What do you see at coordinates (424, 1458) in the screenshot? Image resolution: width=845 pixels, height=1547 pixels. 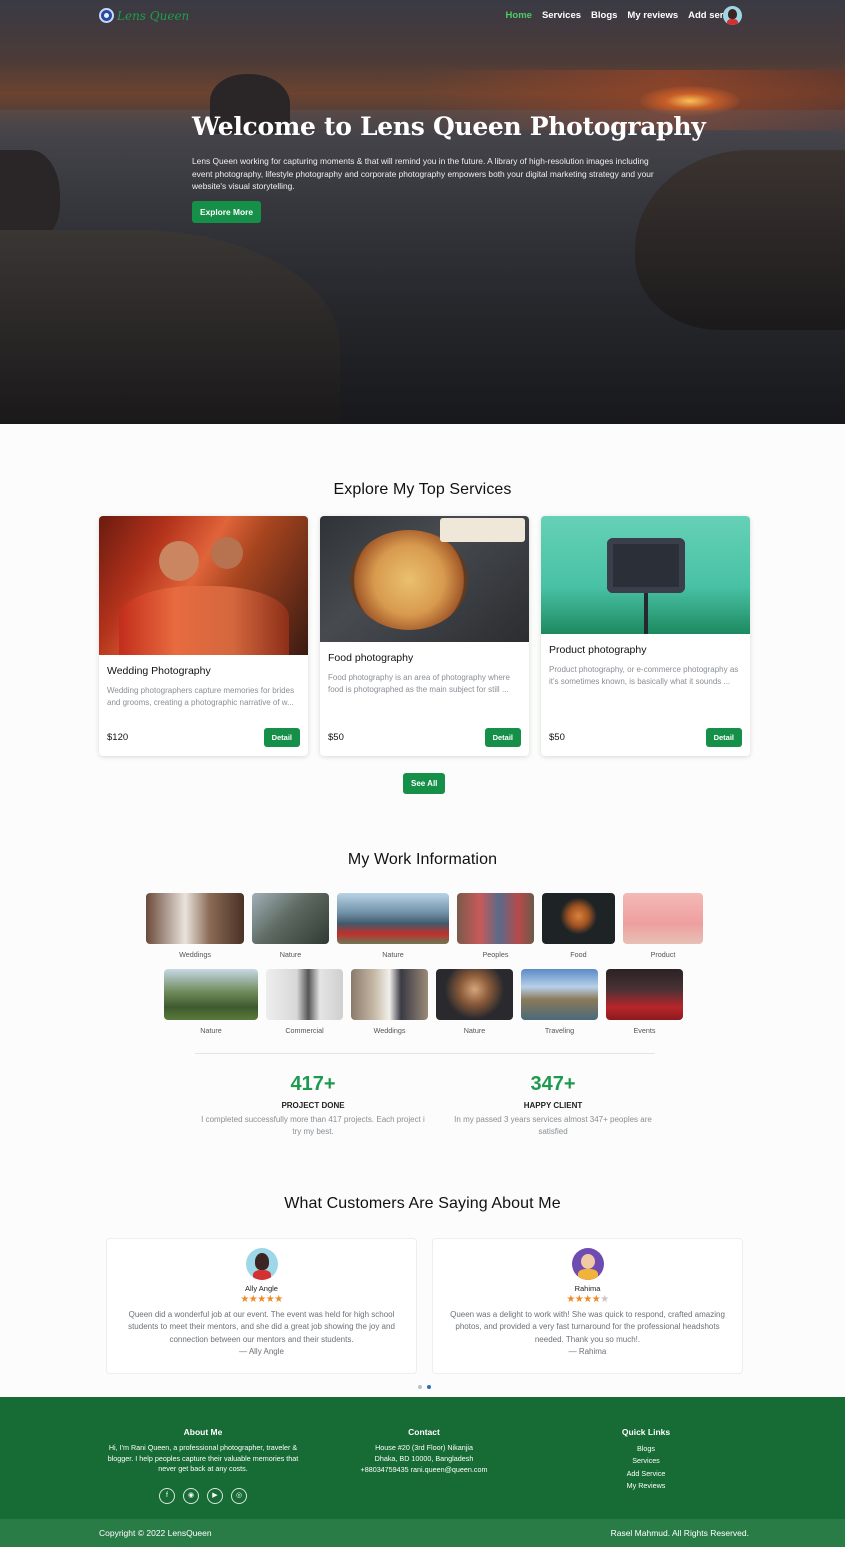 I see `contact-address-line: Dhaka, BD 10000, Bangladesh` at bounding box center [424, 1458].